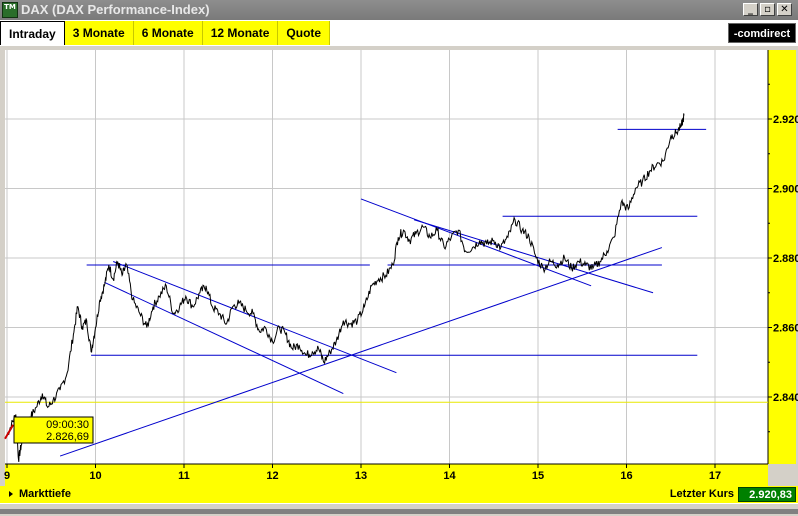 Image resolution: width=798 pixels, height=516 pixels. Describe the element at coordinates (115, 9) in the screenshot. I see `window-title: DAX (DAX Performance-Index)` at that location.